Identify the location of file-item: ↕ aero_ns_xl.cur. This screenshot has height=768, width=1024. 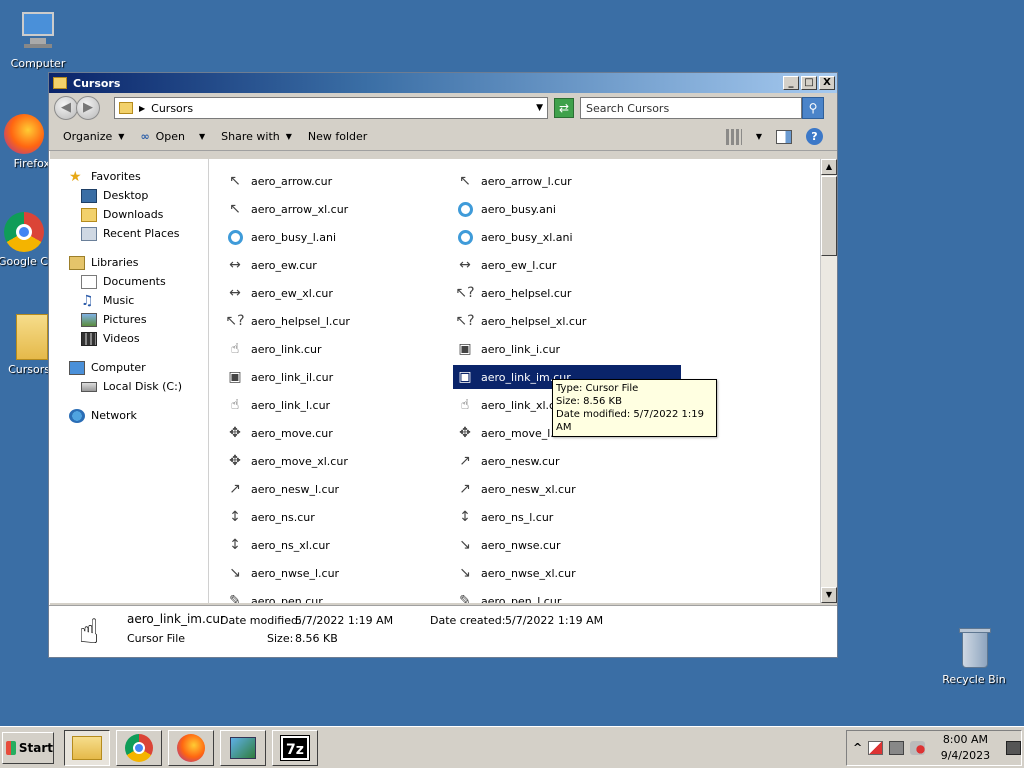
(338, 545).